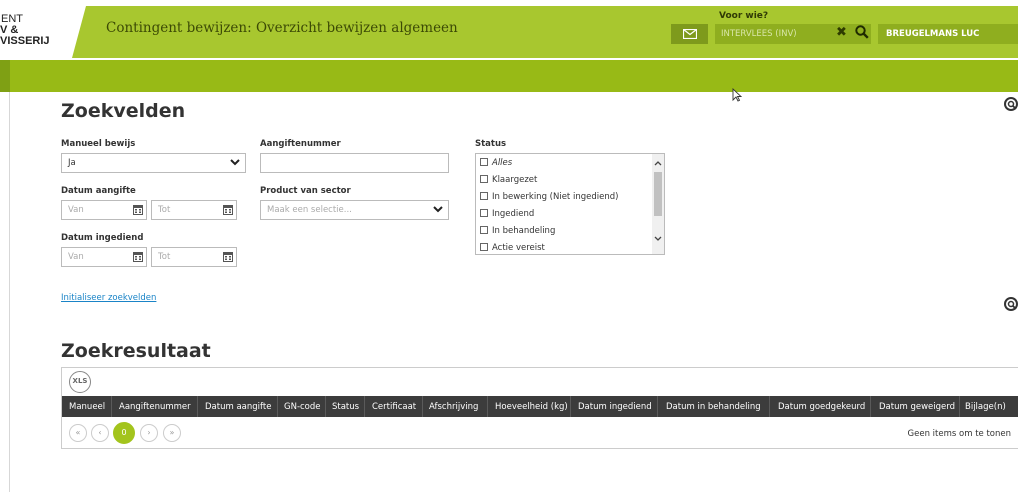 The width and height of the screenshot is (1018, 492). Describe the element at coordinates (985, 406) in the screenshot. I see `column-bijlagen: Bijlage(n)` at that location.